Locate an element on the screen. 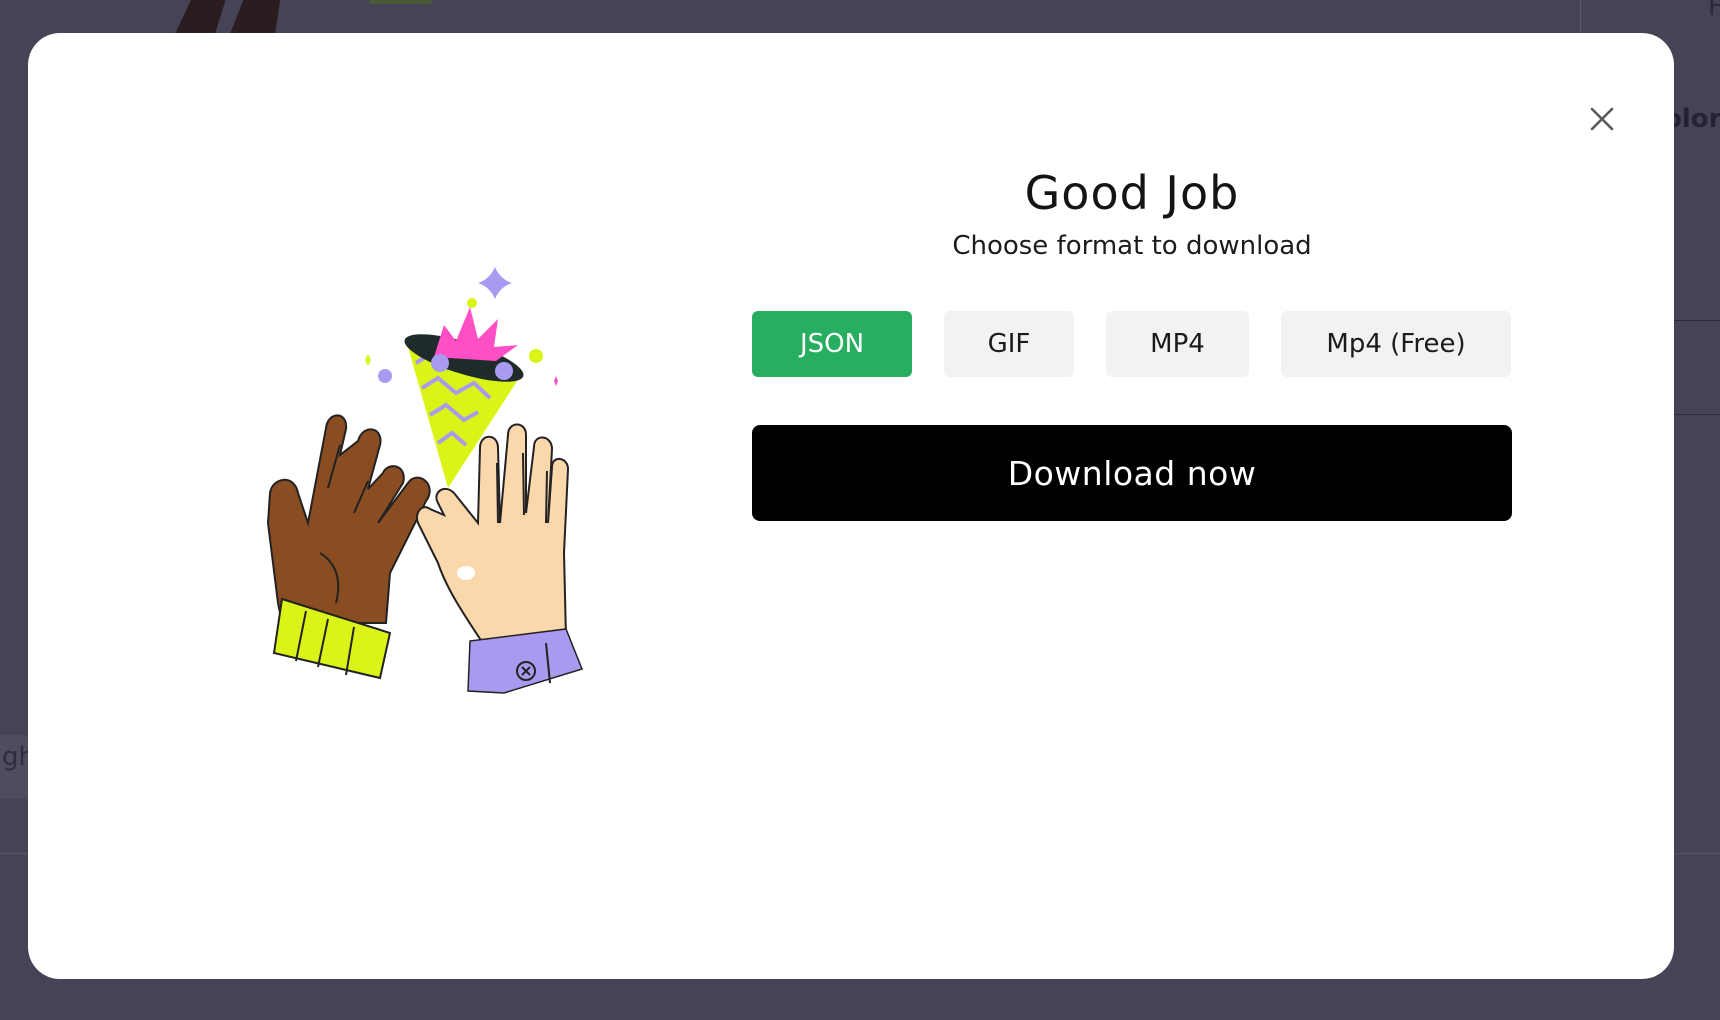 The height and width of the screenshot is (1020, 1720). close-button is located at coordinates (1602, 119).